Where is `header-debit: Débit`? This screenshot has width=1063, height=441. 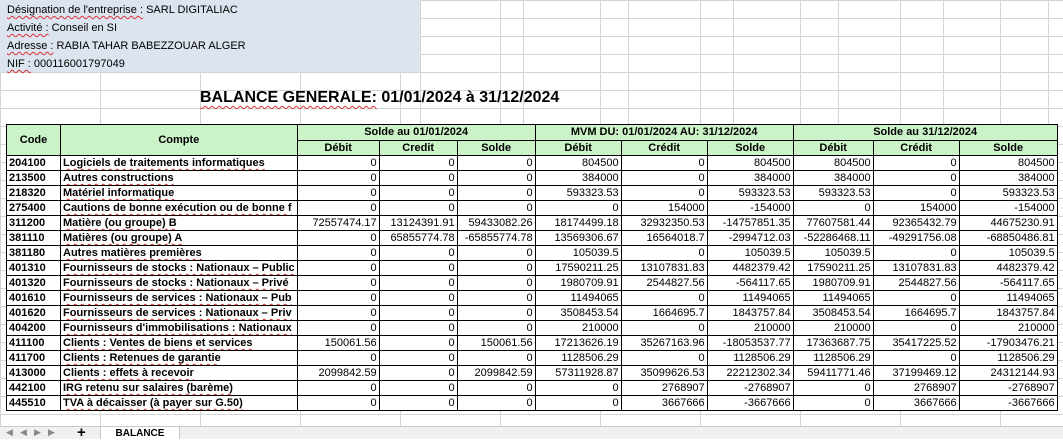
header-debit: Débit is located at coordinates (833, 147).